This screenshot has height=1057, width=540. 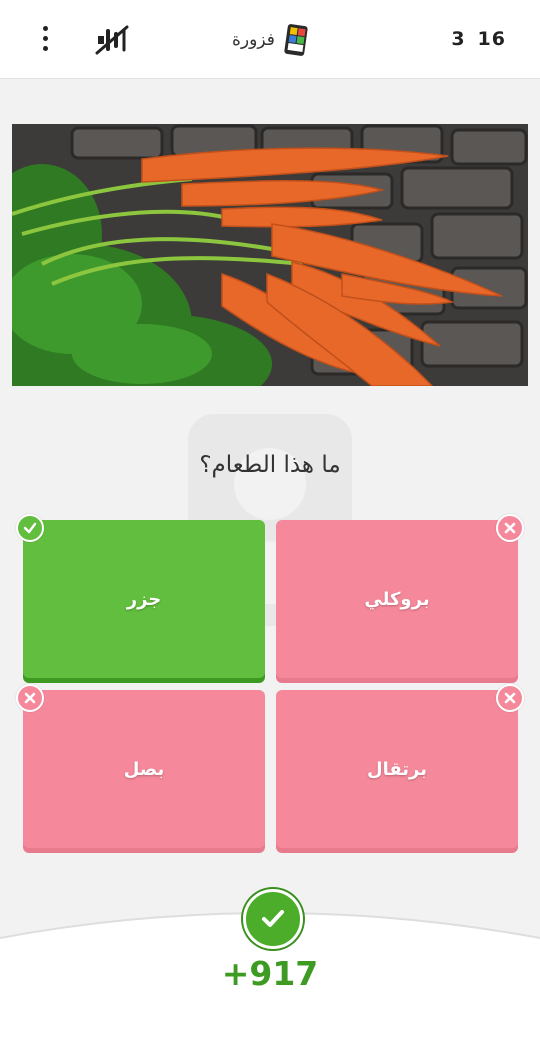 What do you see at coordinates (253, 40) in the screenshot?
I see `app-title-text: فزورة` at bounding box center [253, 40].